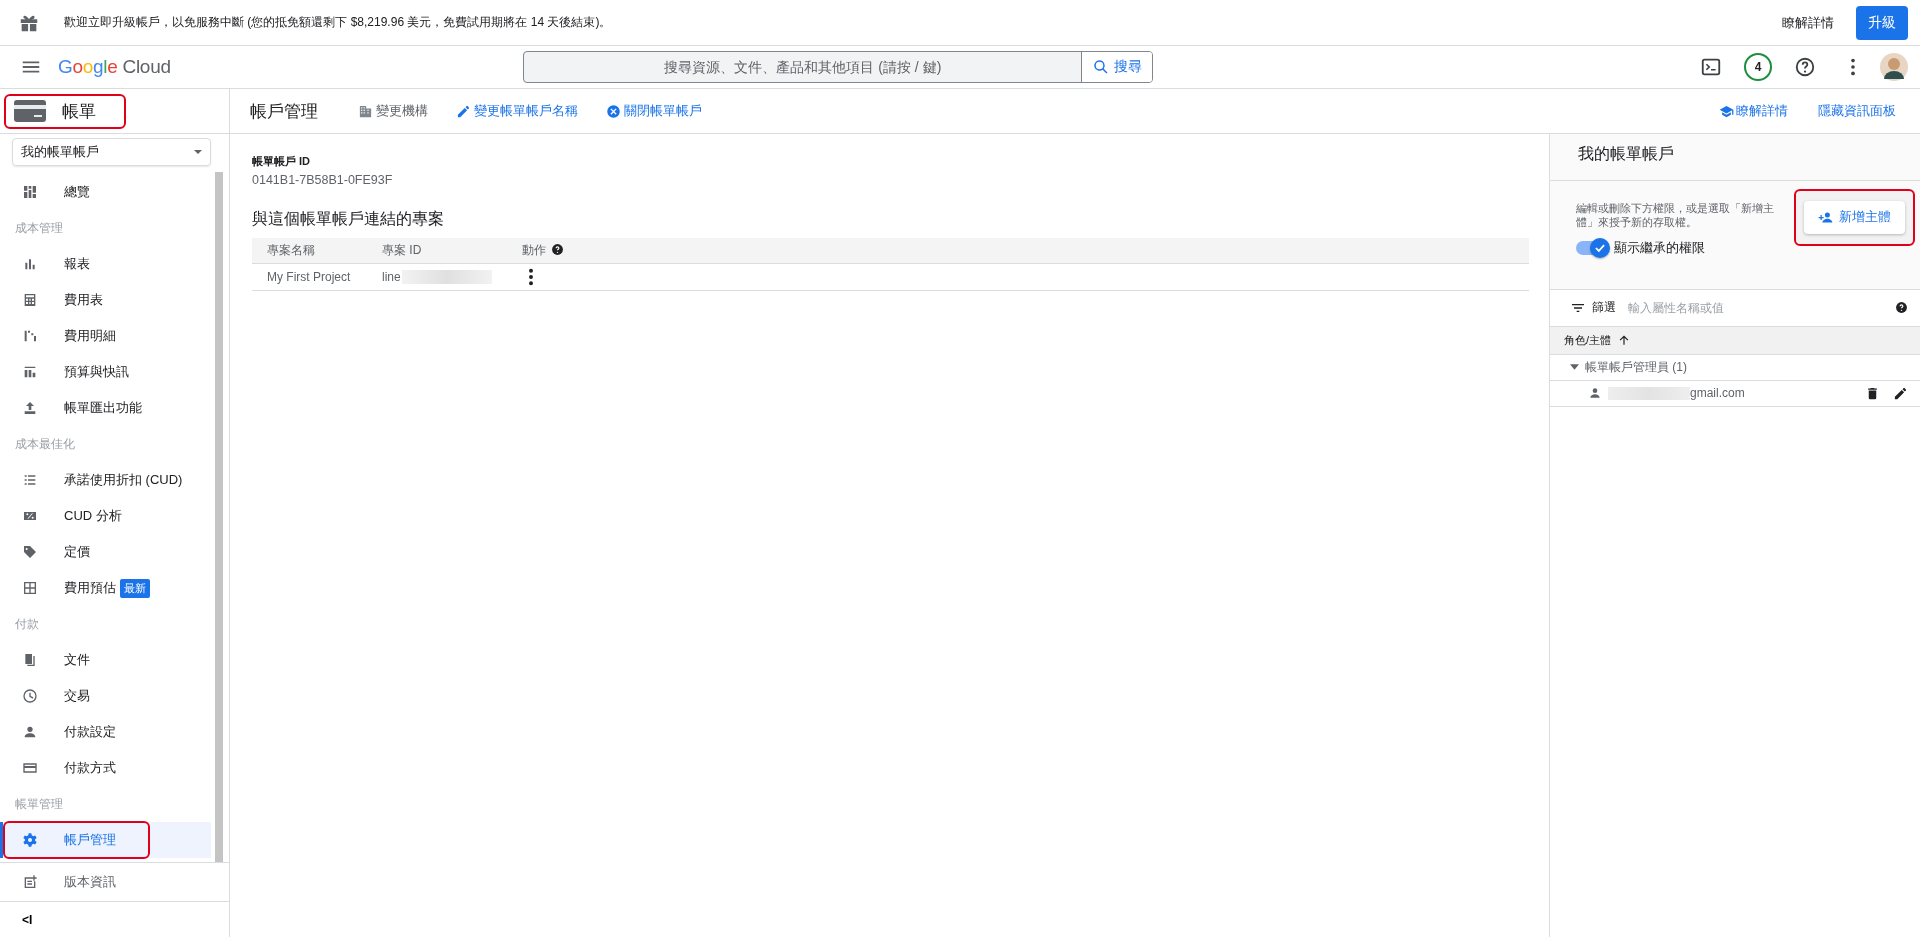 Image resolution: width=1920 pixels, height=937 pixels. What do you see at coordinates (58, 588) in the screenshot?
I see `nav-item: 費用預估` at bounding box center [58, 588].